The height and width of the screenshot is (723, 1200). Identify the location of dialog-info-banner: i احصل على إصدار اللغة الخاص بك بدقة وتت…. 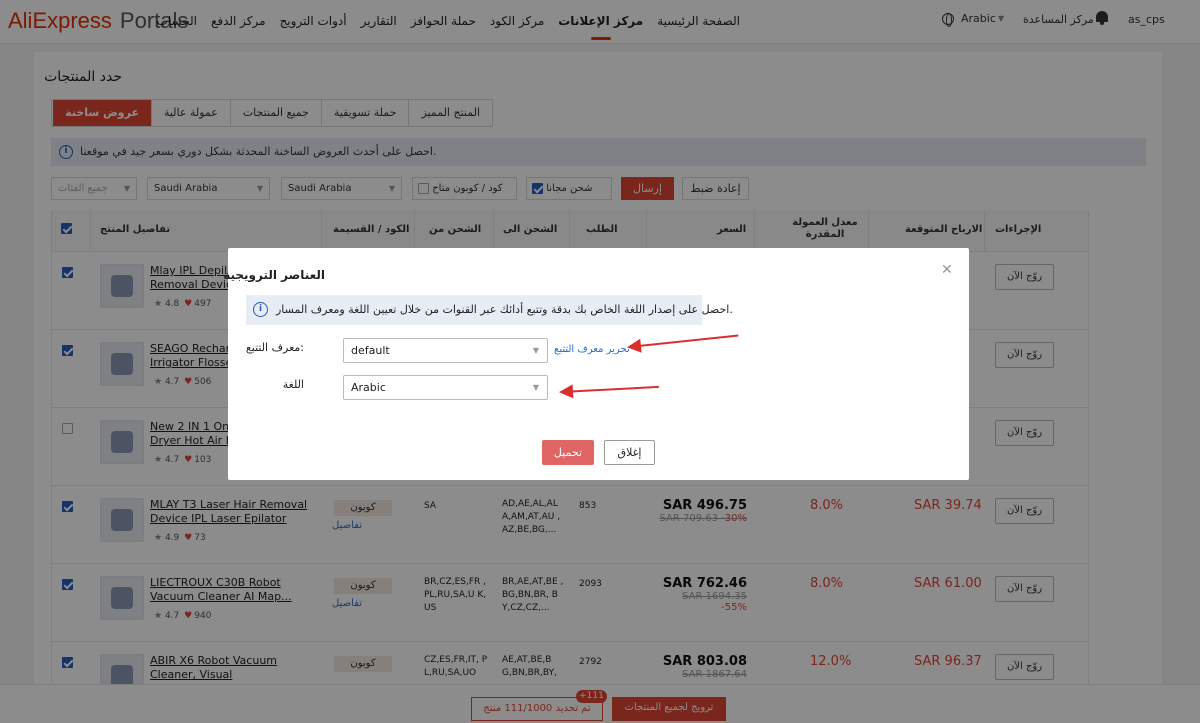
(489, 310).